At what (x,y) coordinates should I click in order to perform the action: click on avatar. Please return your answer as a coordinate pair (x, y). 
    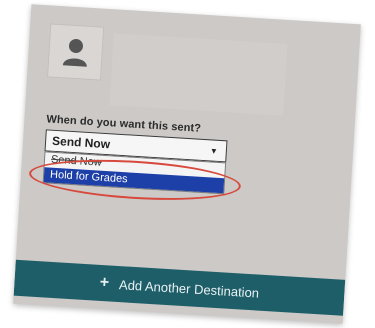
    Looking at the image, I should click on (76, 52).